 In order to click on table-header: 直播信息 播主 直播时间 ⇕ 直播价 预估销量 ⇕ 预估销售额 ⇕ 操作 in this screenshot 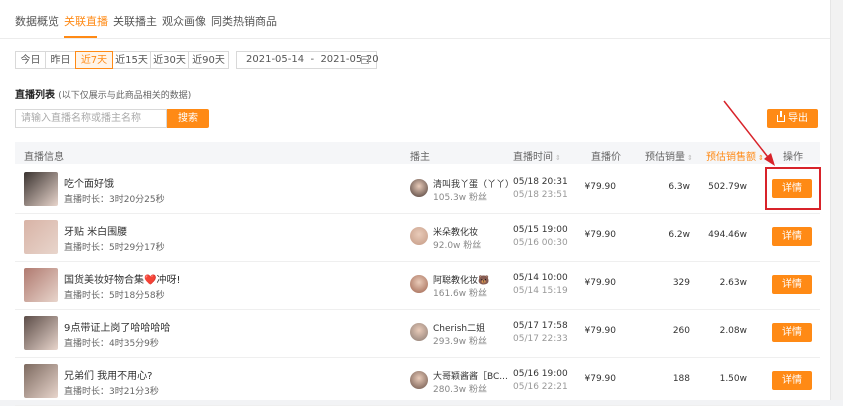, I will do `click(417, 153)`.